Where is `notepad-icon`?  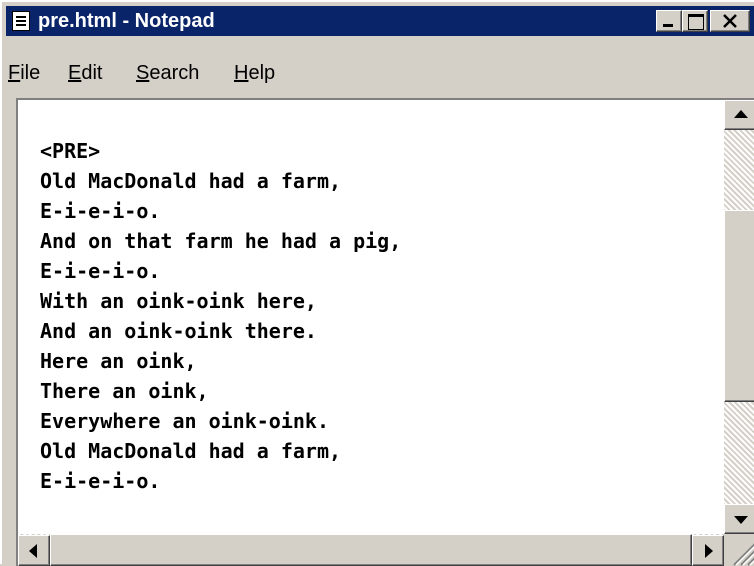
notepad-icon is located at coordinates (21, 21).